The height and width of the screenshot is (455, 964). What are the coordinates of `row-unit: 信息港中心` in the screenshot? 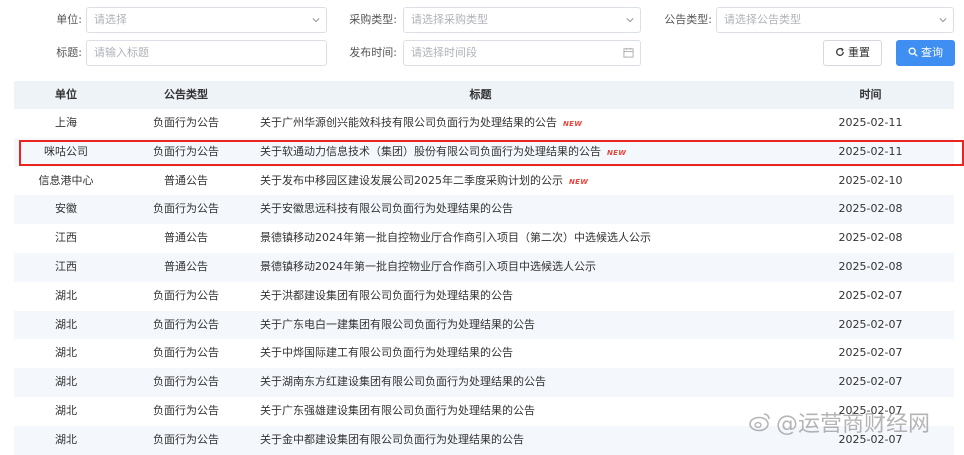 It's located at (66, 180).